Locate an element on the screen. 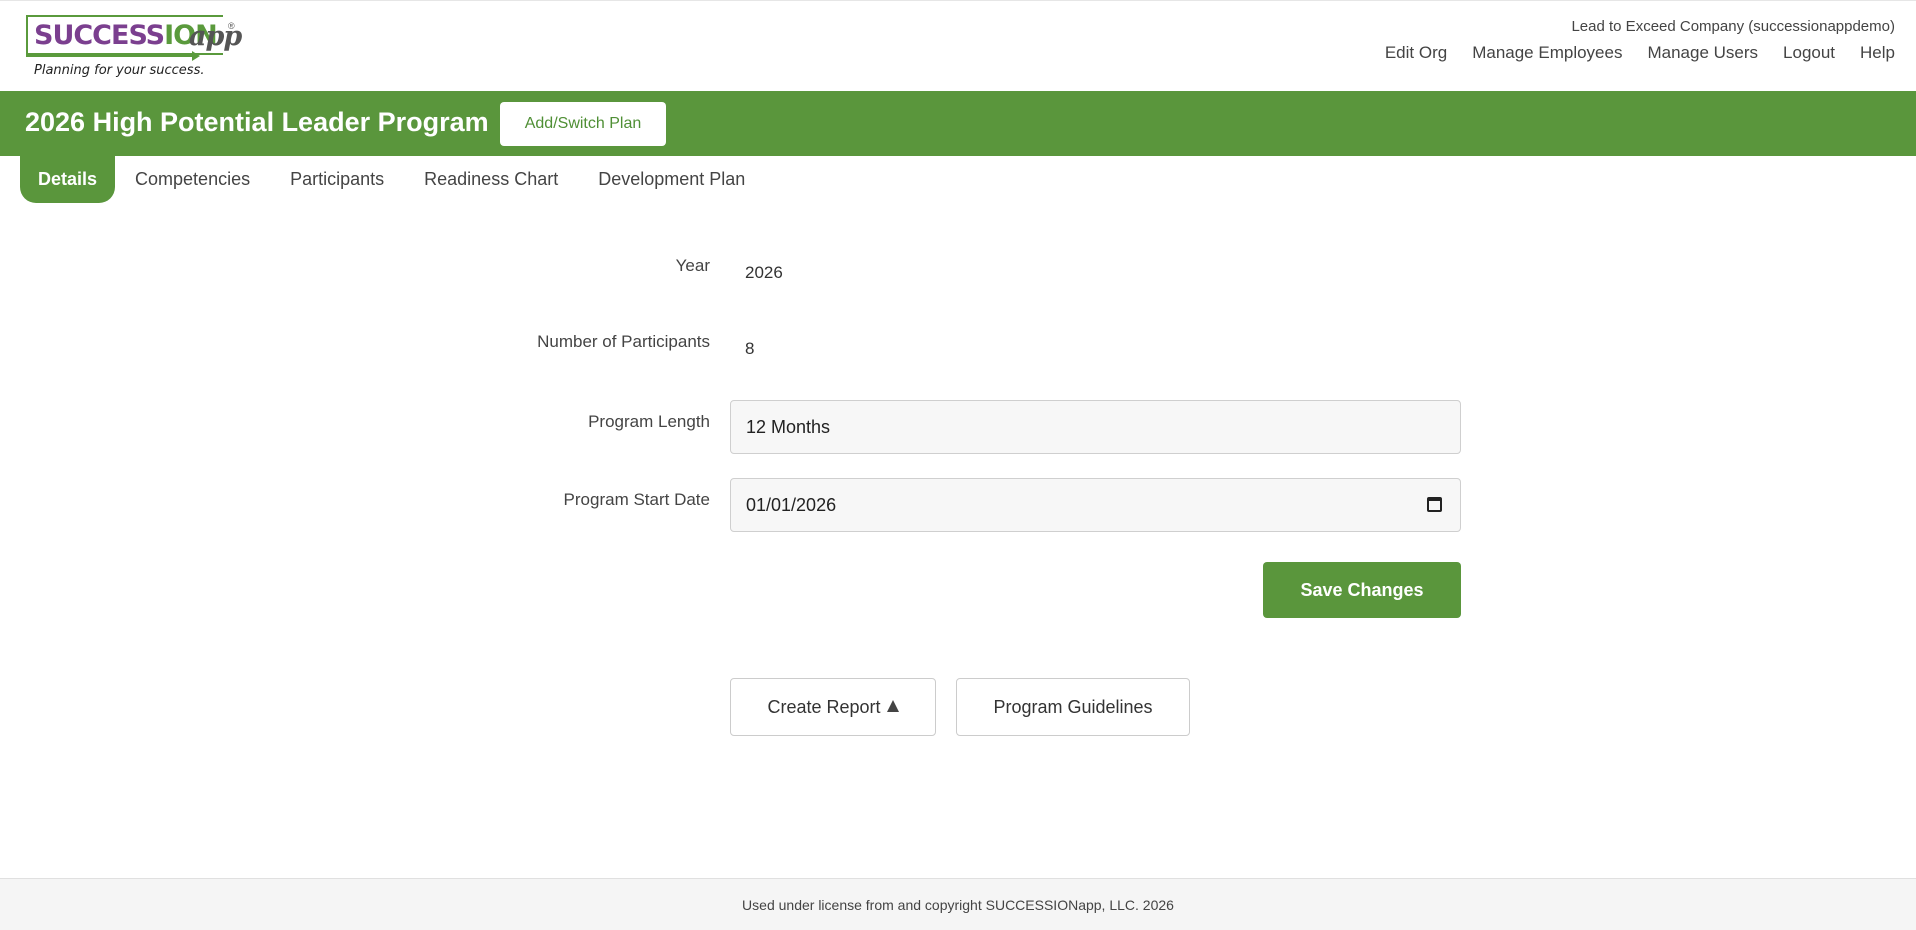 The width and height of the screenshot is (1916, 930). caret-up-icon is located at coordinates (892, 706).